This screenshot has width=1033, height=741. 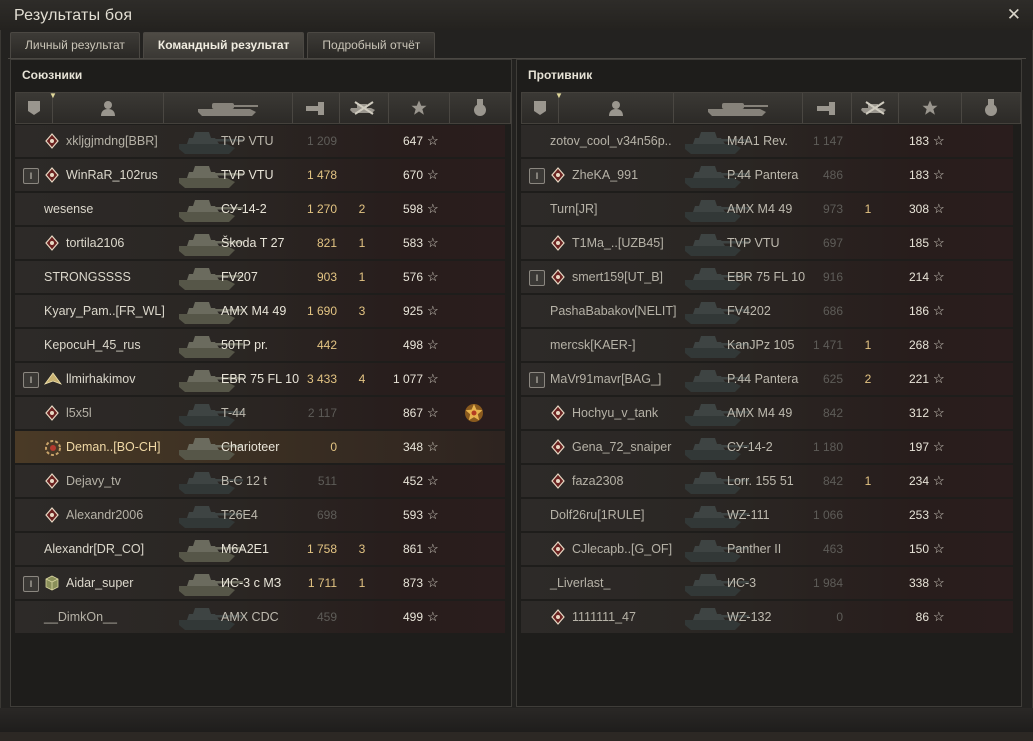 What do you see at coordinates (748, 515) in the screenshot?
I see `vehicle-name: WZ-111` at bounding box center [748, 515].